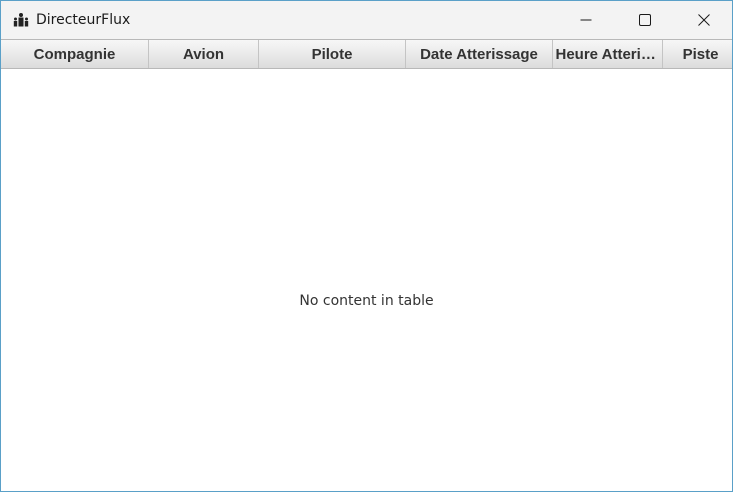 The height and width of the screenshot is (492, 733). Describe the element at coordinates (479, 54) in the screenshot. I see `column-header-date-atterissage: Date Atterissage` at that location.